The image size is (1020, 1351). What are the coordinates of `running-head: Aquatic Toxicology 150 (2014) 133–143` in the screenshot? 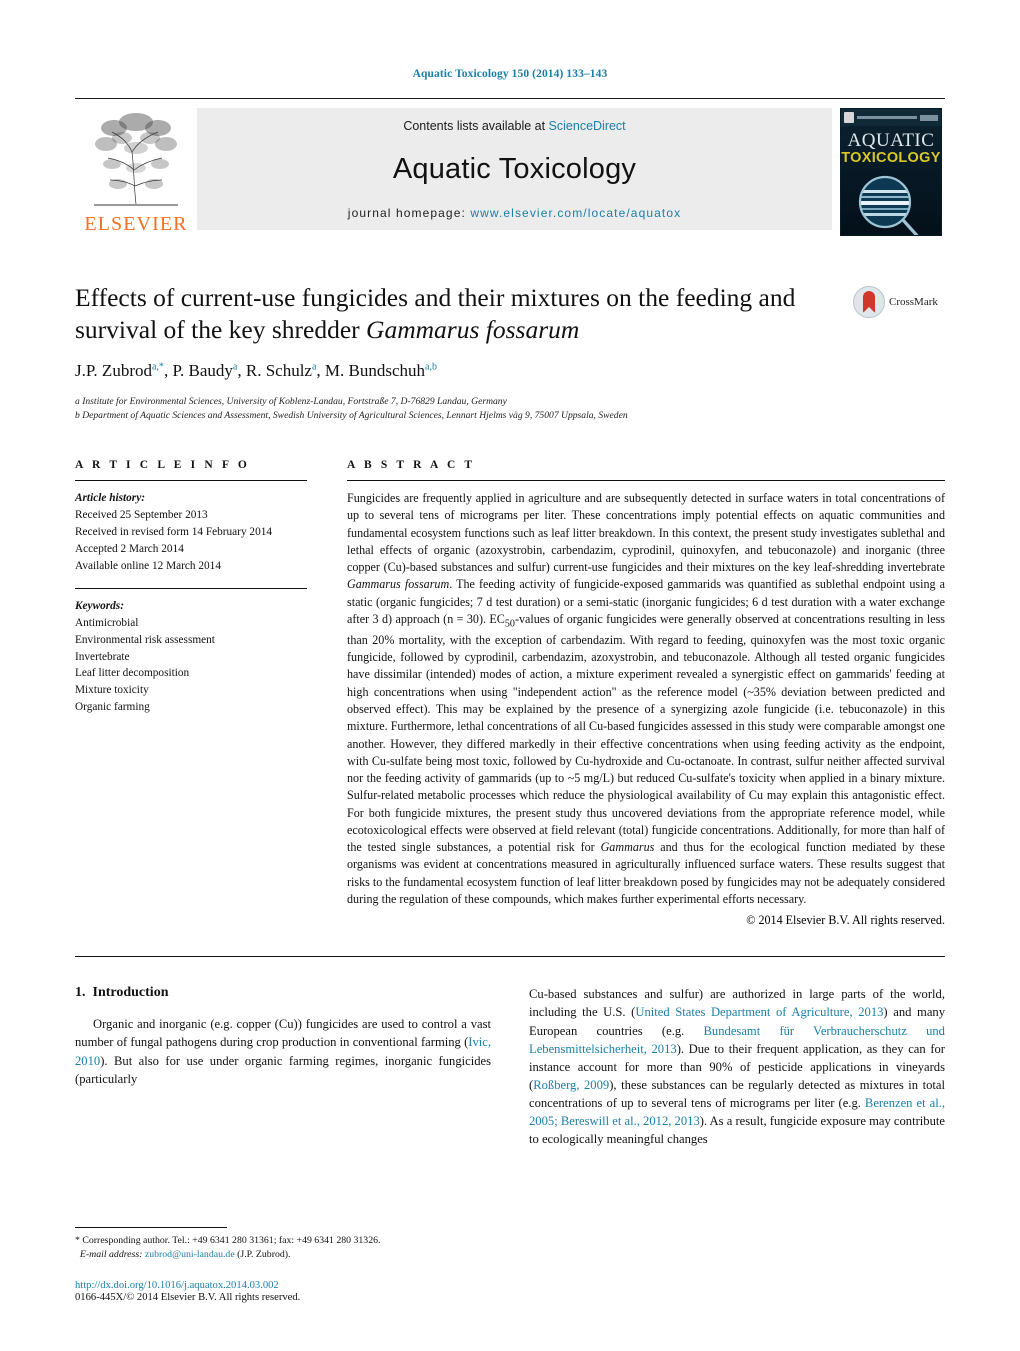 It's located at (510, 74).